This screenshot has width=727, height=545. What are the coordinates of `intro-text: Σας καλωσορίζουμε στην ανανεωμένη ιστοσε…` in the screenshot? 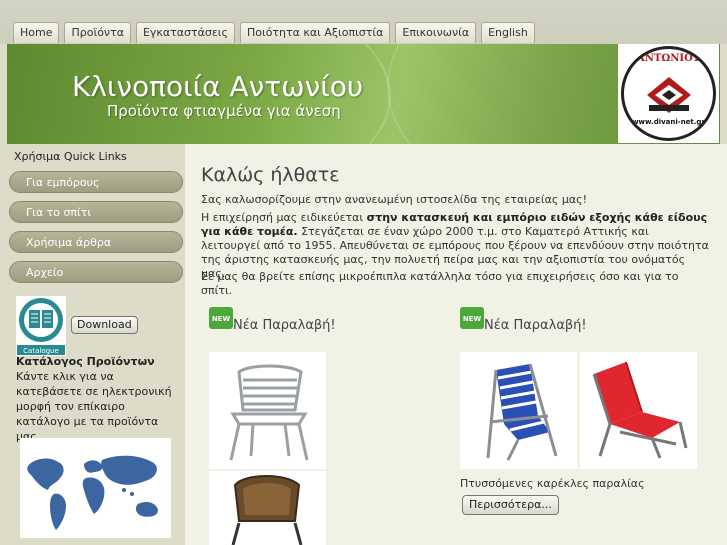 It's located at (394, 199).